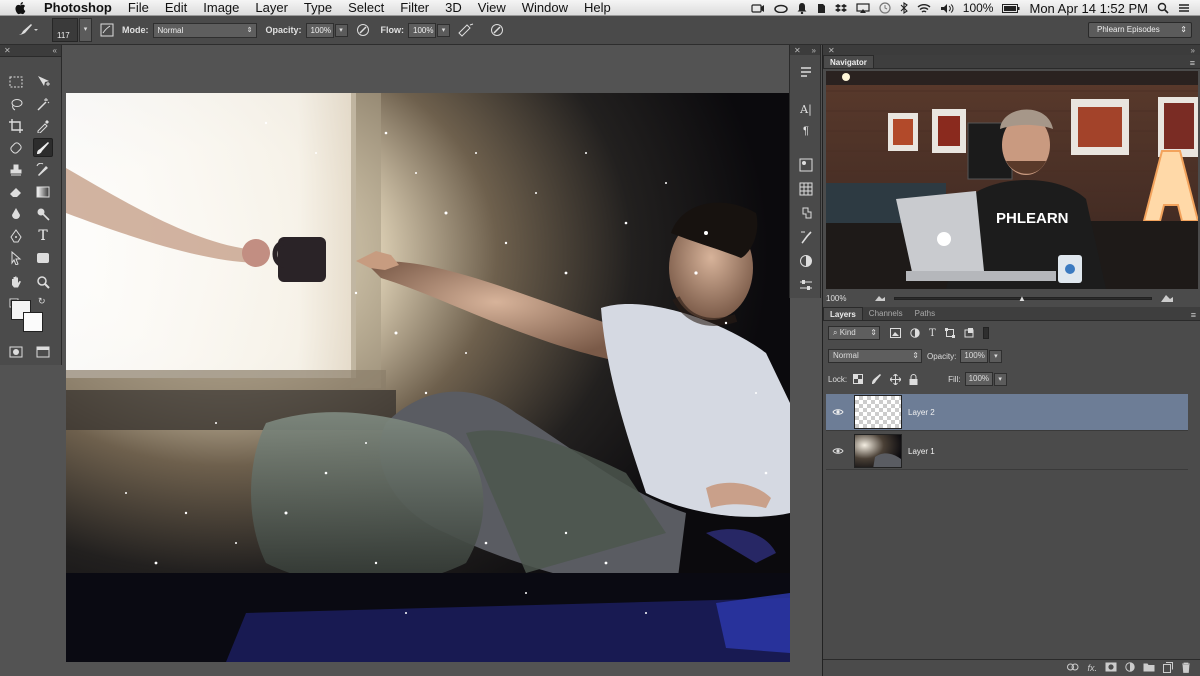 This screenshot has height=676, width=1200. I want to click on gradient-tool-icon, so click(43, 191).